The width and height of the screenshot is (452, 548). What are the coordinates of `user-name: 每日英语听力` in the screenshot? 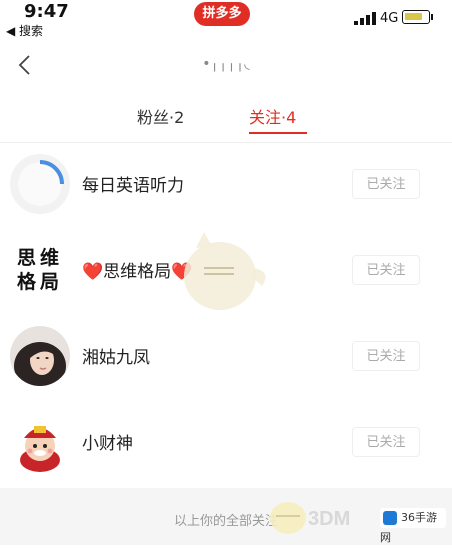 It's located at (133, 186).